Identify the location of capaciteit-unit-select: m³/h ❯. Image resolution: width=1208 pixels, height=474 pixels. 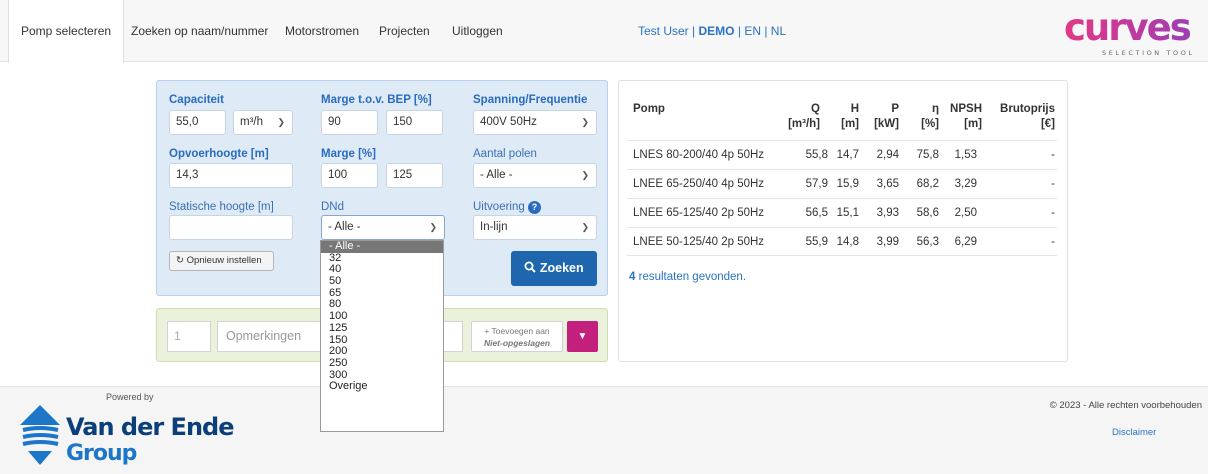
(263, 122).